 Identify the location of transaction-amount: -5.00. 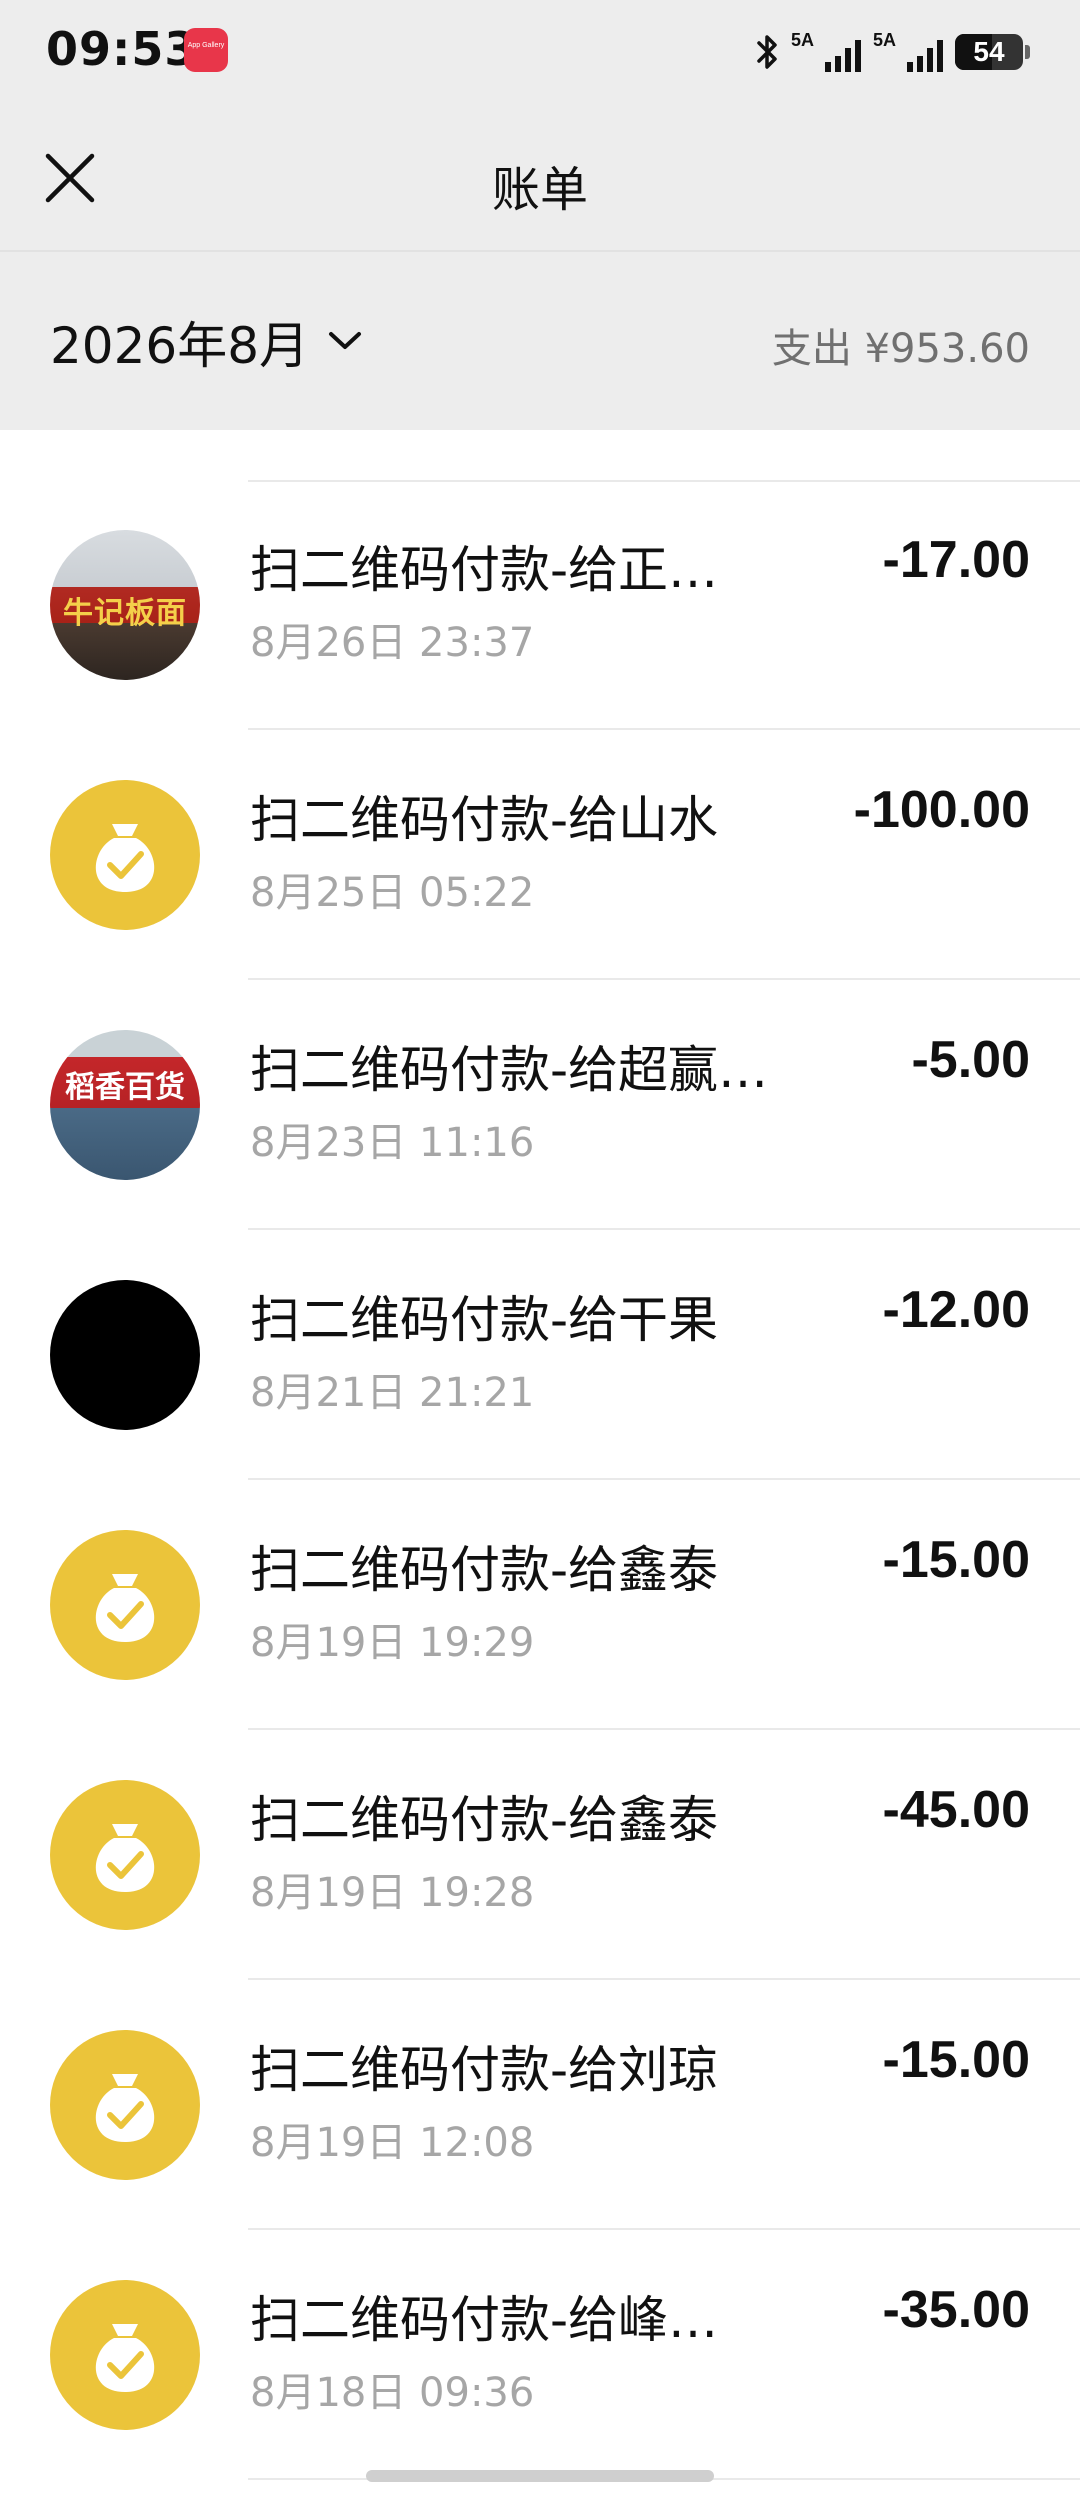
(970, 1060).